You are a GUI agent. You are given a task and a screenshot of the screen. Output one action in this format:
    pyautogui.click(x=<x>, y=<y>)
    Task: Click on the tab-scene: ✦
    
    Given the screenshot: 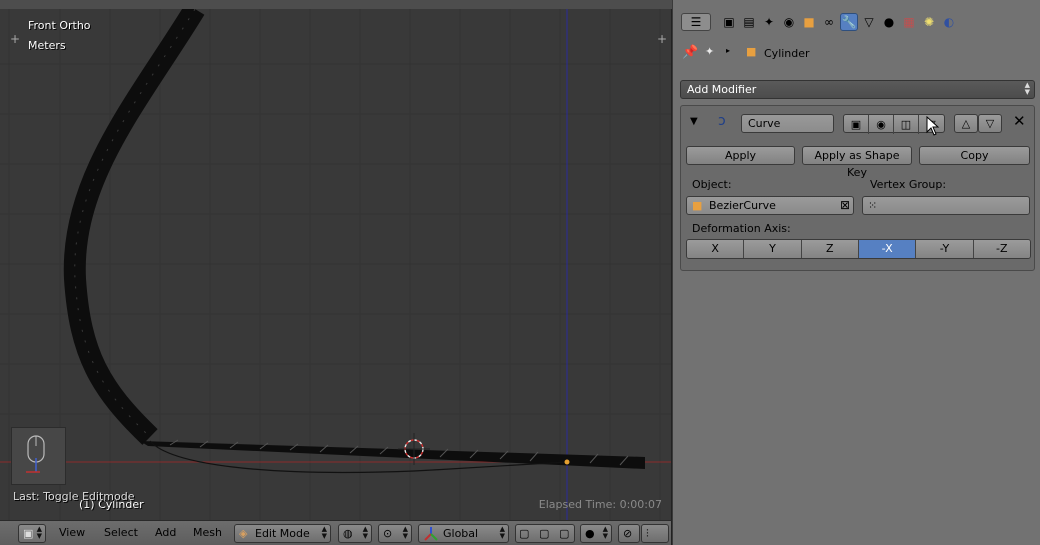 What is the action you would take?
    pyautogui.click(x=769, y=22)
    